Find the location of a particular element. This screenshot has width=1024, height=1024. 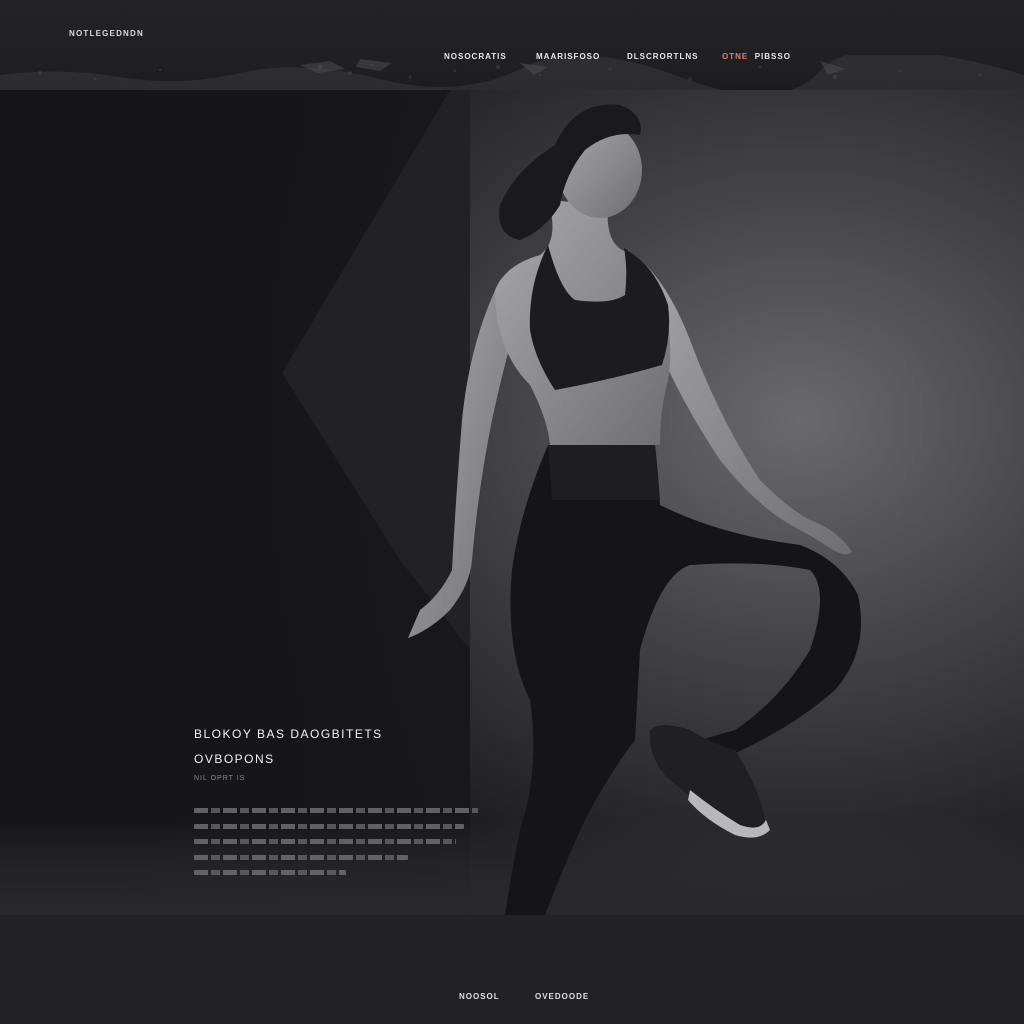

nav-item-1: NOSOCRATIS is located at coordinates (475, 56).